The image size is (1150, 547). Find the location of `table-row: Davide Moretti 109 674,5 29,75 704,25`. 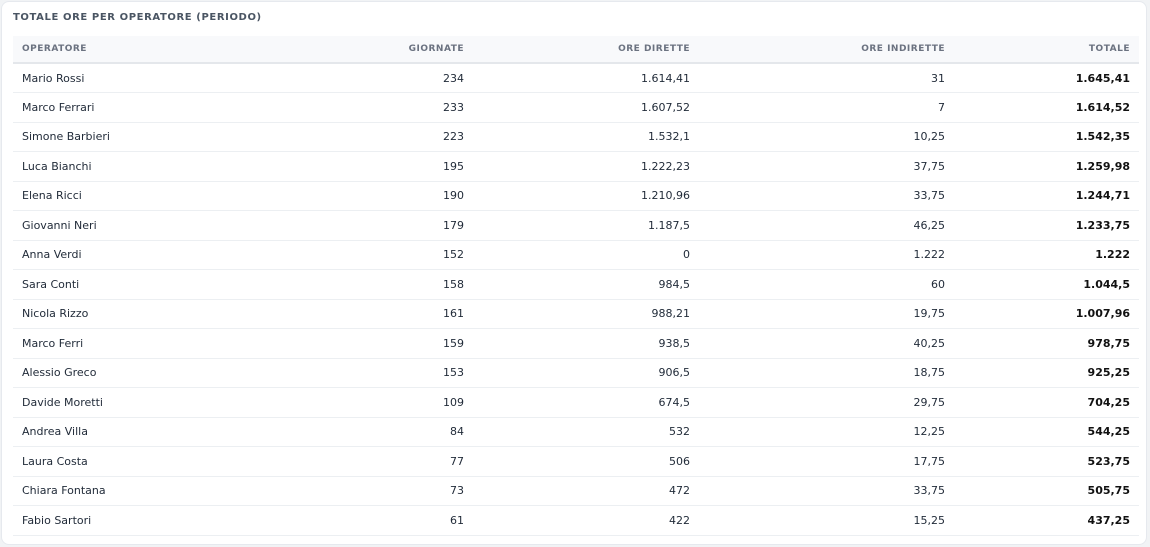

table-row: Davide Moretti 109 674,5 29,75 704,25 is located at coordinates (576, 402).